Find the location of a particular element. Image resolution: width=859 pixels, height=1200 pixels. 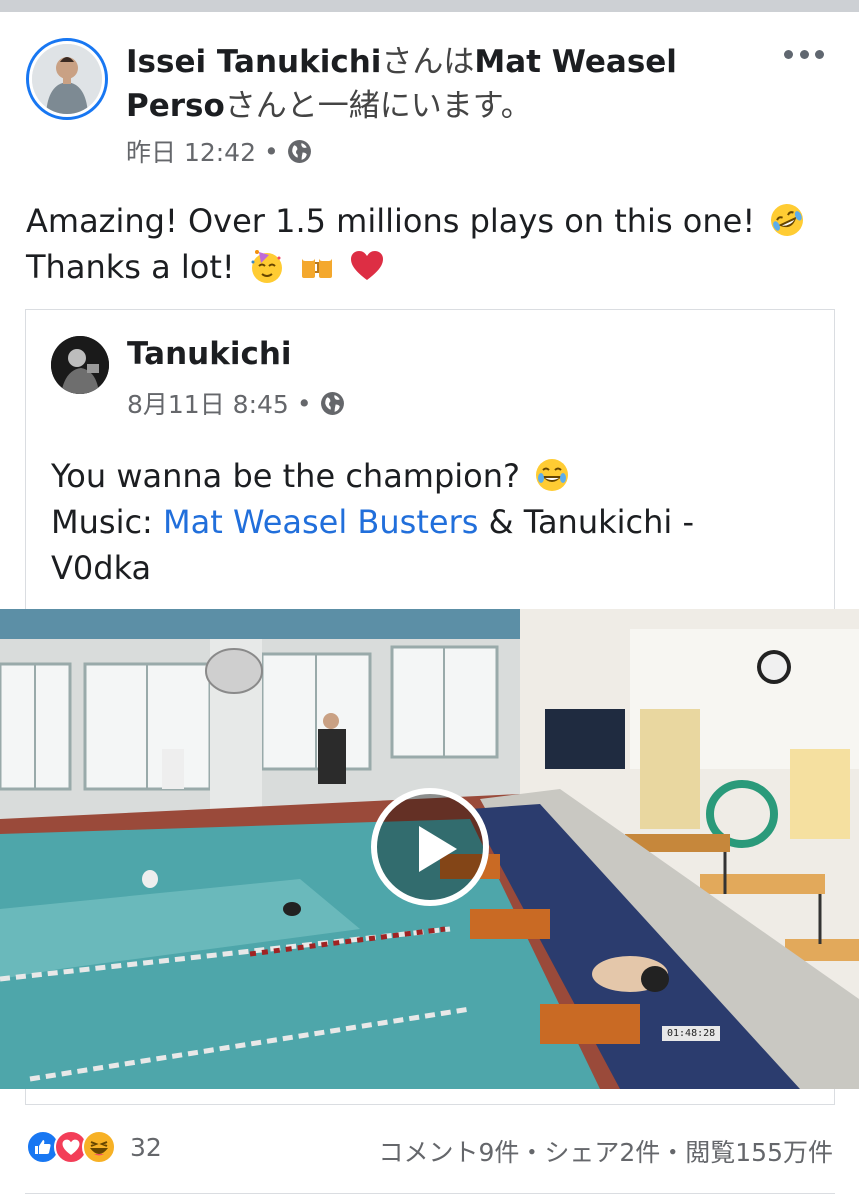

author-name-link: Issei Tanukichi is located at coordinates (253, 62).